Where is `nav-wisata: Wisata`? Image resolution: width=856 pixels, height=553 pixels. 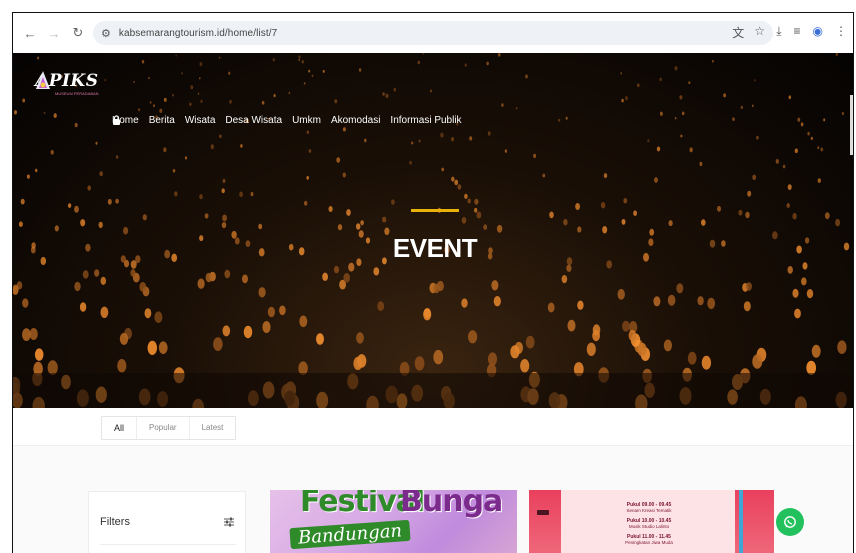
nav-wisata: Wisata is located at coordinates (200, 120).